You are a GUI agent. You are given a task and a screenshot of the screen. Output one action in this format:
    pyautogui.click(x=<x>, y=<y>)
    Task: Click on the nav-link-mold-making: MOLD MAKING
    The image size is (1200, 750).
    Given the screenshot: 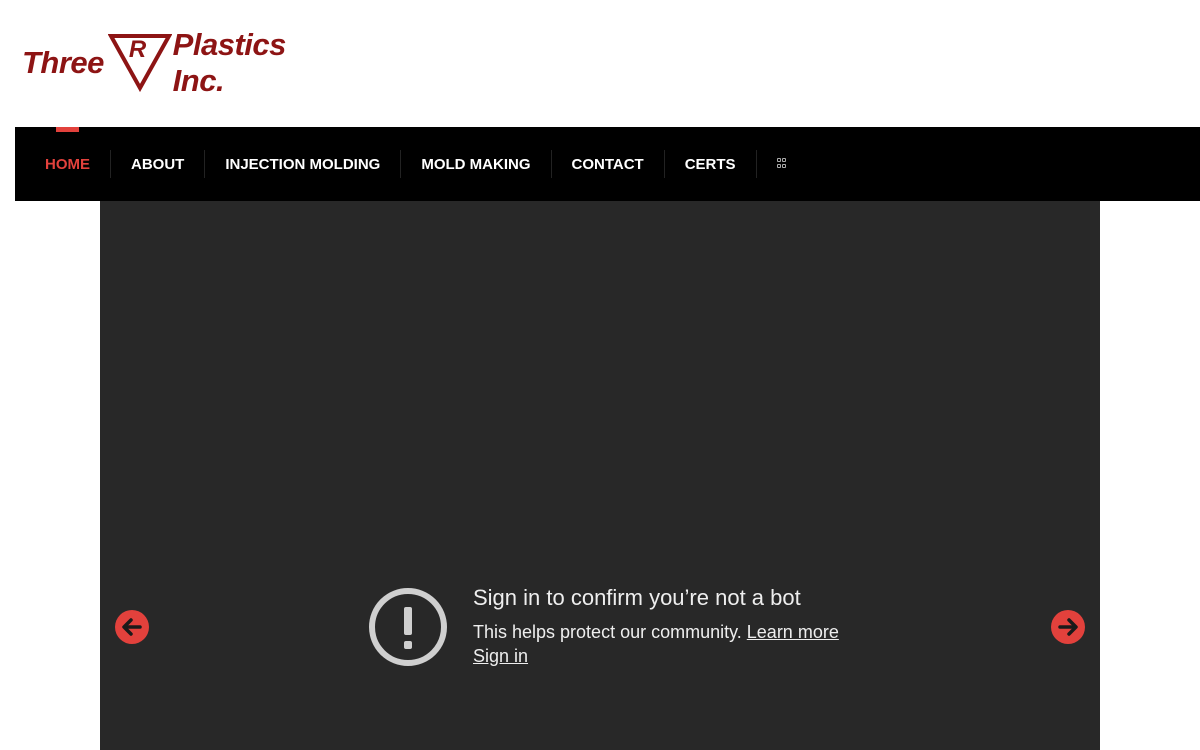 What is the action you would take?
    pyautogui.click(x=475, y=164)
    